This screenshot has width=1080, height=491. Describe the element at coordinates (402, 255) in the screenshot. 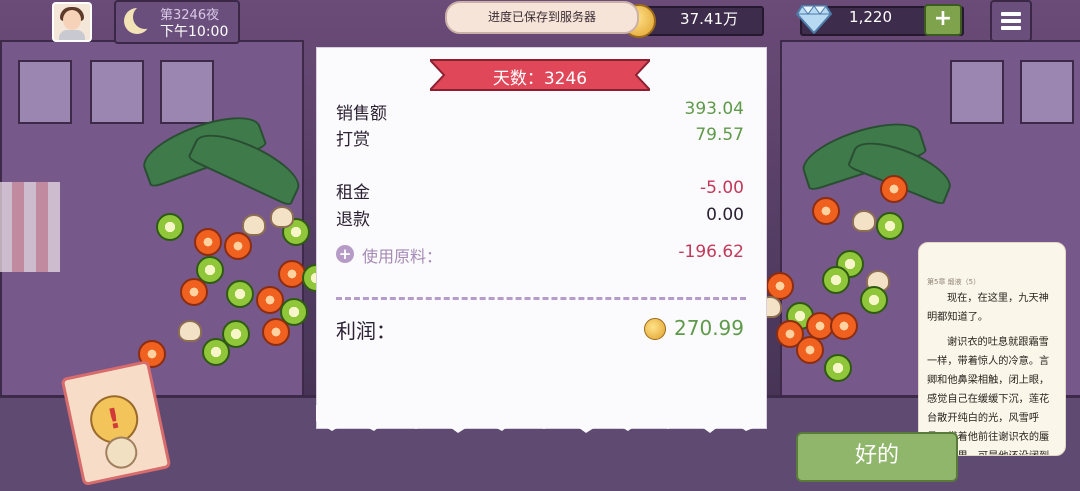

I see `ingredients-label: 使用原料：` at that location.